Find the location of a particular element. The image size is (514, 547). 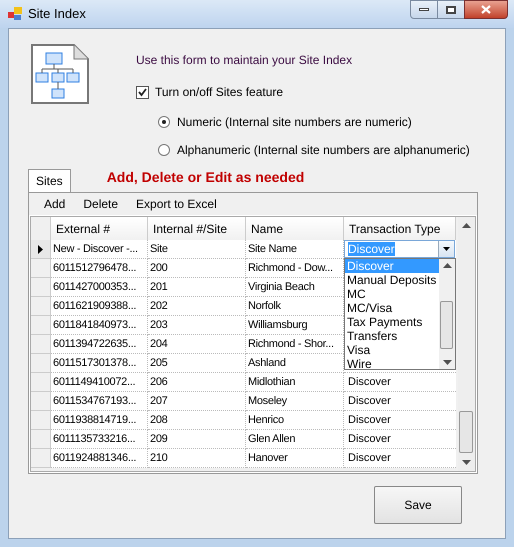

column-header: External # is located at coordinates (99, 228).